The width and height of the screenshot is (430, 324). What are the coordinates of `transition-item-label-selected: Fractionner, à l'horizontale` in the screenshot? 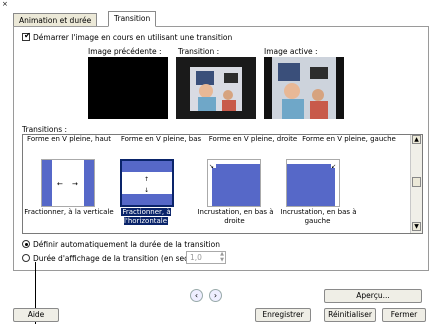 It's located at (146, 217).